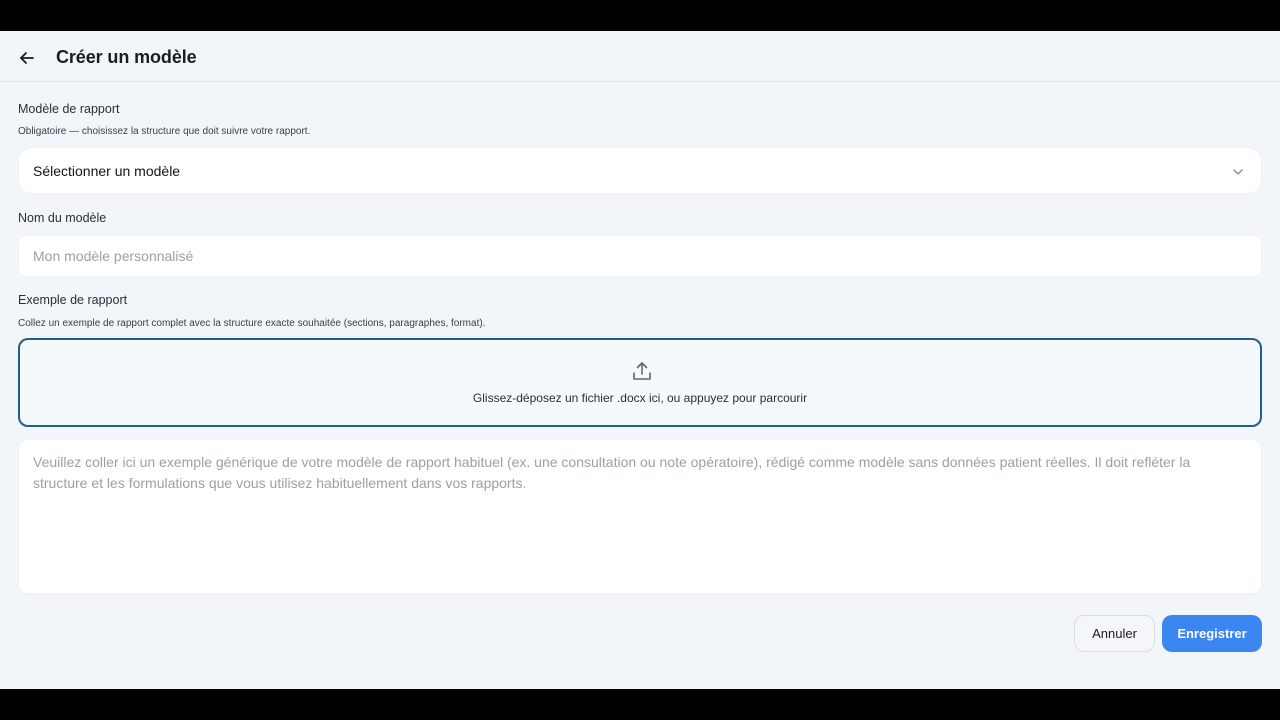  I want to click on save-button: Enregistrer, so click(1212, 633).